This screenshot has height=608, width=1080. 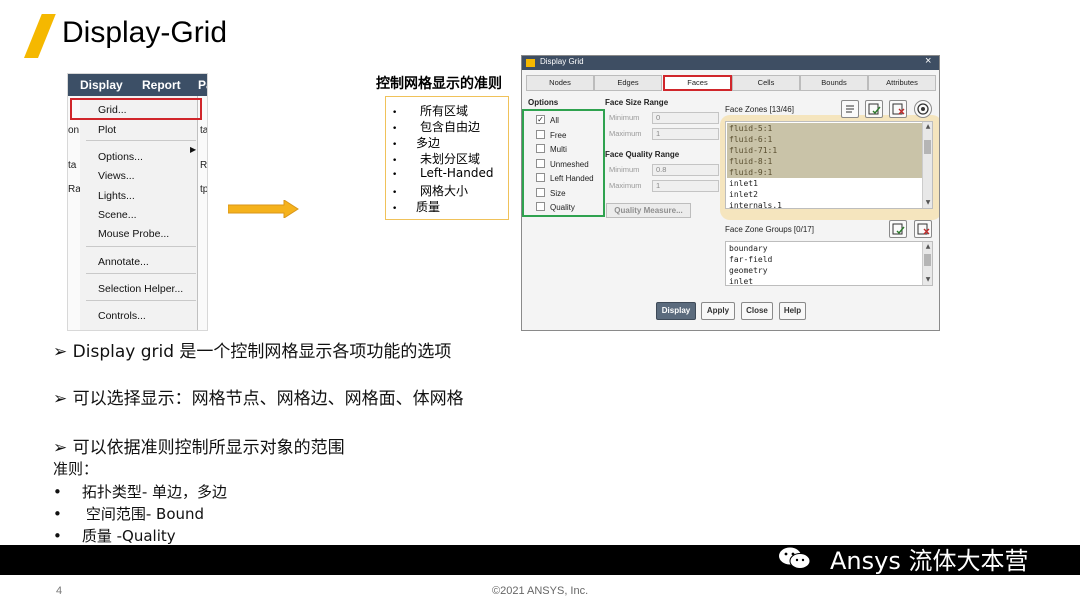 I want to click on list-item: far-field, so click(x=750, y=259).